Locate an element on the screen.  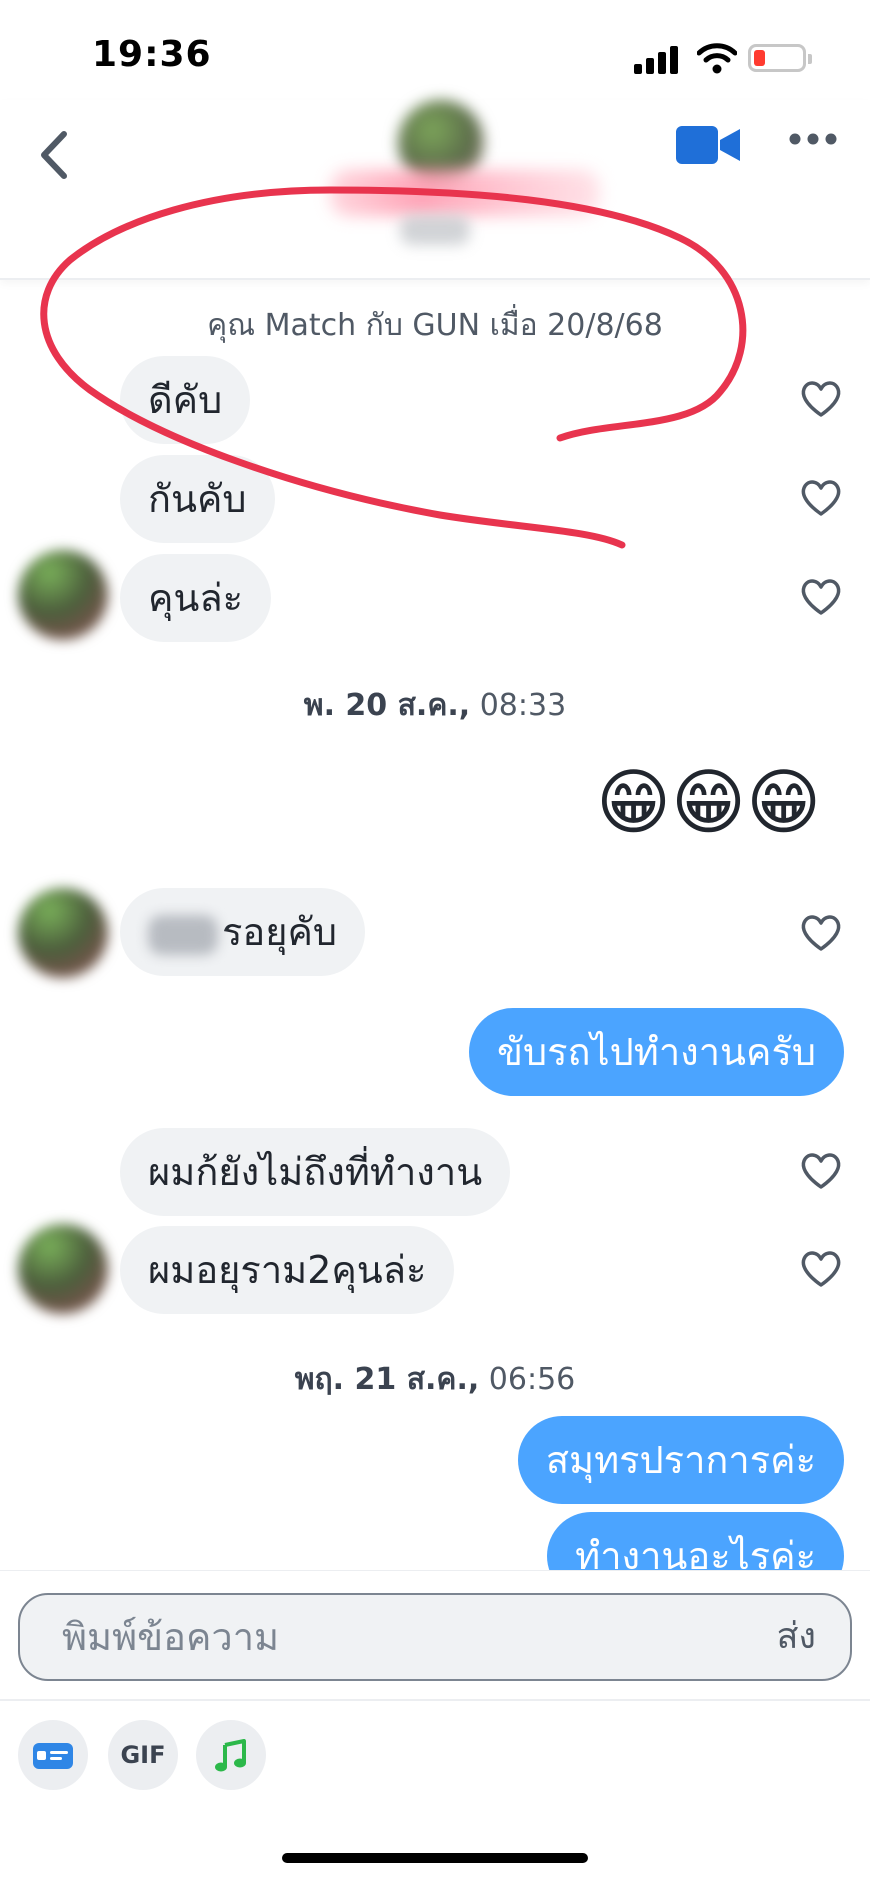
chevron-left-icon is located at coordinates (54, 155).